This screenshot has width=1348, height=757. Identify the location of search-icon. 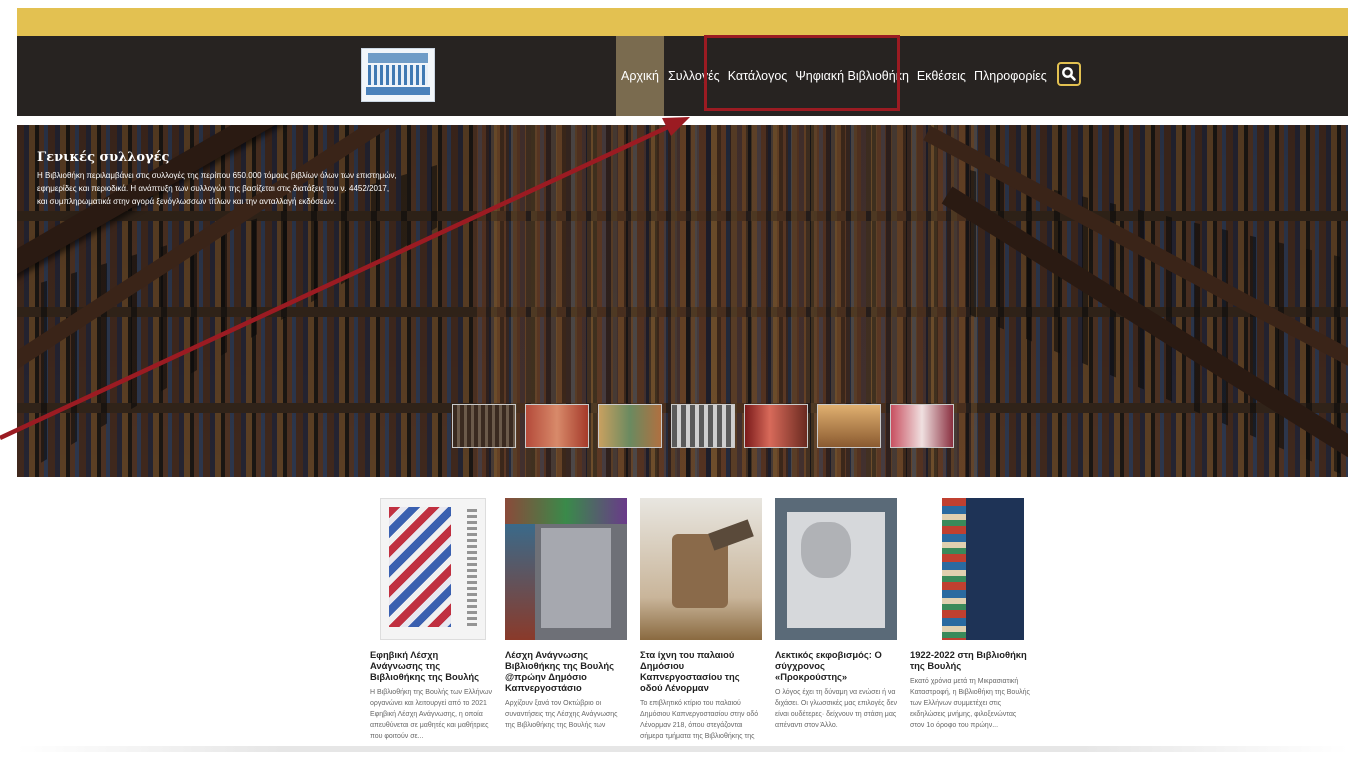
(1069, 74).